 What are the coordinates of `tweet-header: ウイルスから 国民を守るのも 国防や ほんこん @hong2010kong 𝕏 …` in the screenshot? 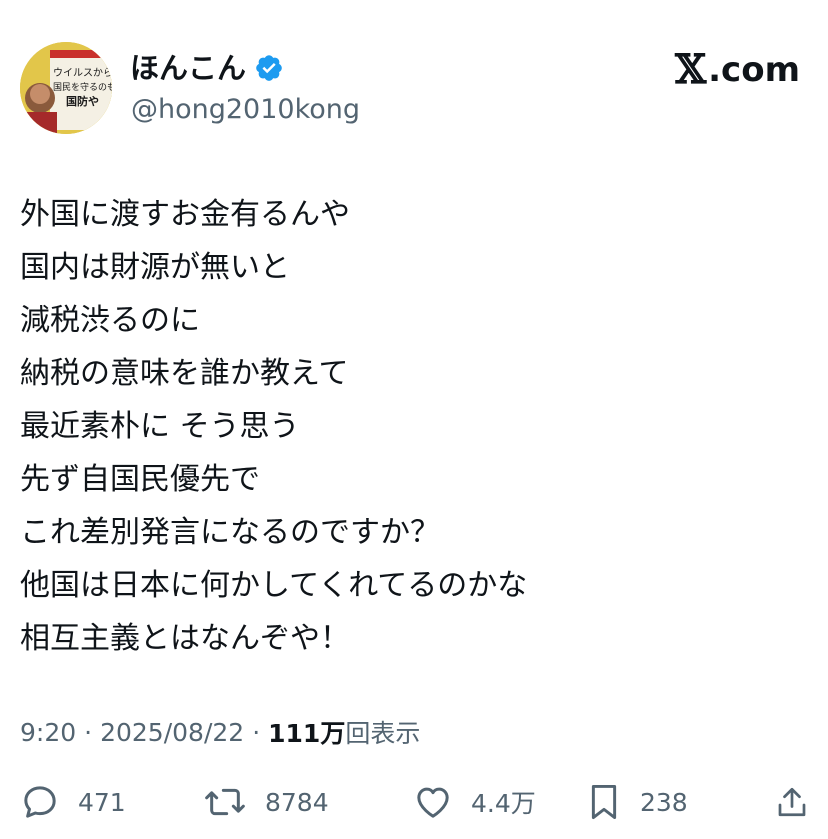 It's located at (410, 88).